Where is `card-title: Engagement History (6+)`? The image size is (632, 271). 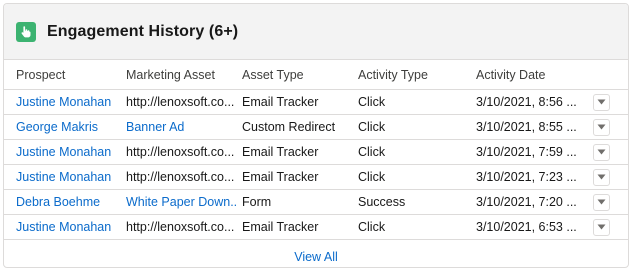 card-title: Engagement History (6+) is located at coordinates (143, 31).